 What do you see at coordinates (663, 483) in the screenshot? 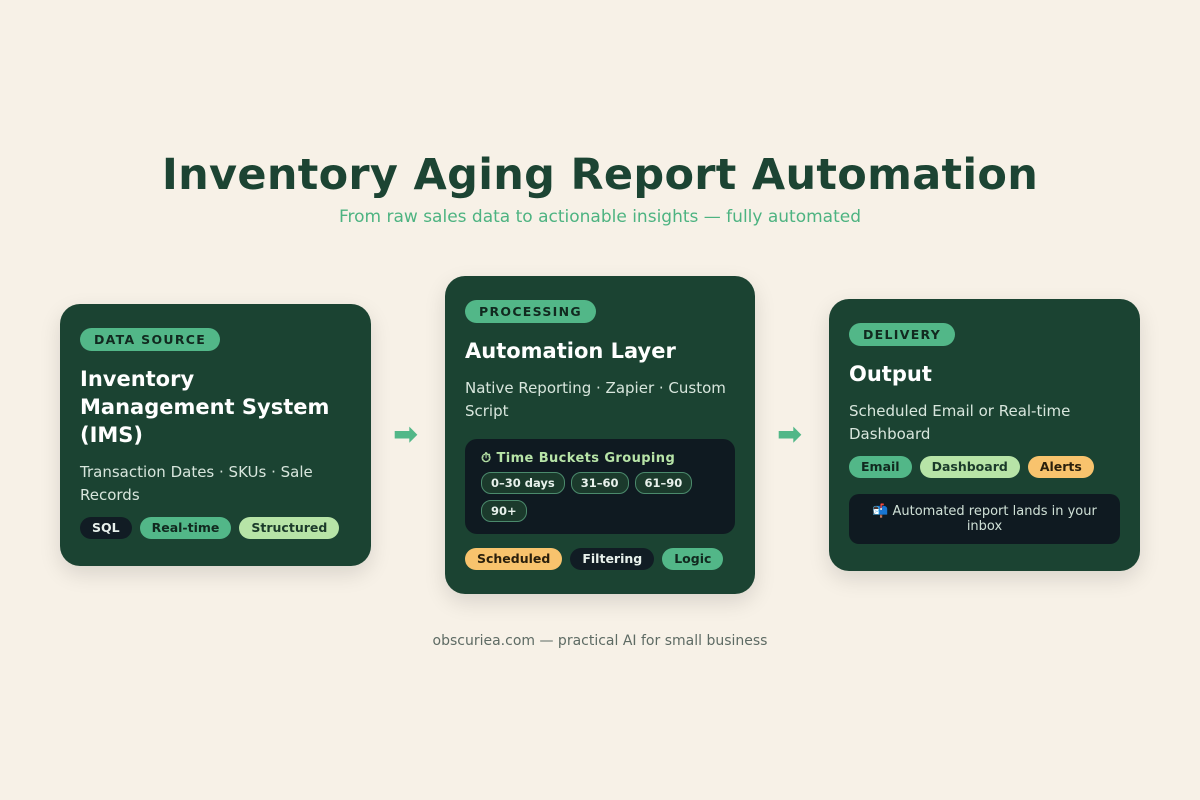
I see `bucket-61-90: 61–90` at bounding box center [663, 483].